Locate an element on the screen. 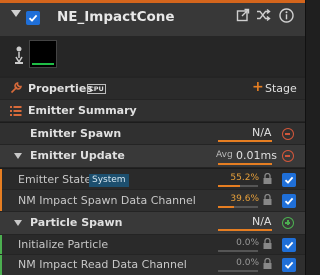 The width and height of the screenshot is (320, 275). cpu-badge: CPU is located at coordinates (96, 89).